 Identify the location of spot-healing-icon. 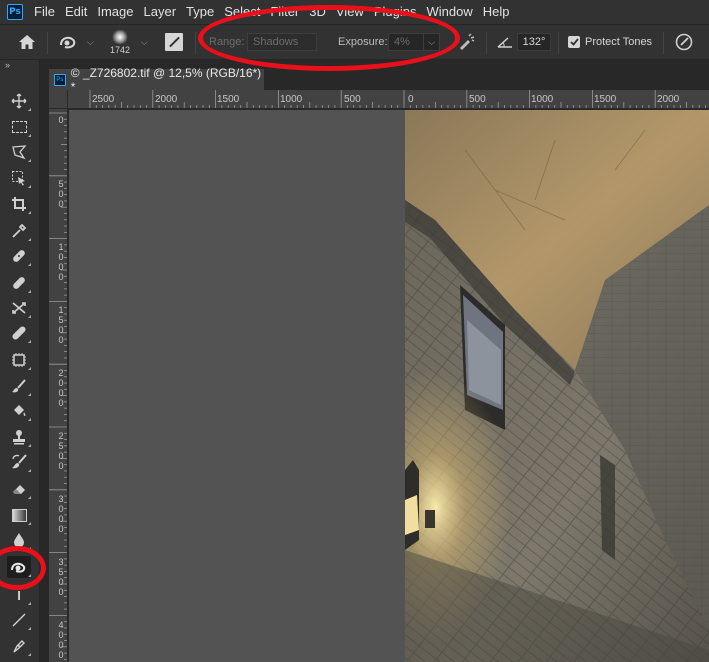
(19, 256).